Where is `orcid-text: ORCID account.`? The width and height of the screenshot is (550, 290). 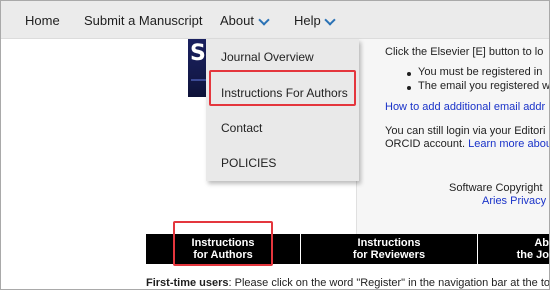
orcid-text: ORCID account. is located at coordinates (425, 144).